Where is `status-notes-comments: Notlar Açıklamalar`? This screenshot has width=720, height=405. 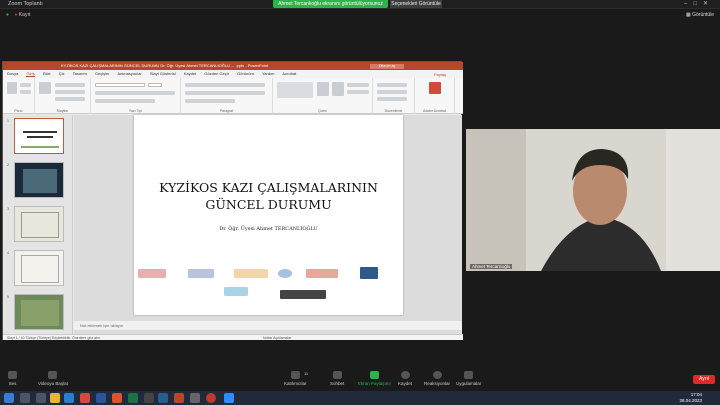
status-notes-comments: Notlar Açıklamalar is located at coordinates (277, 338).